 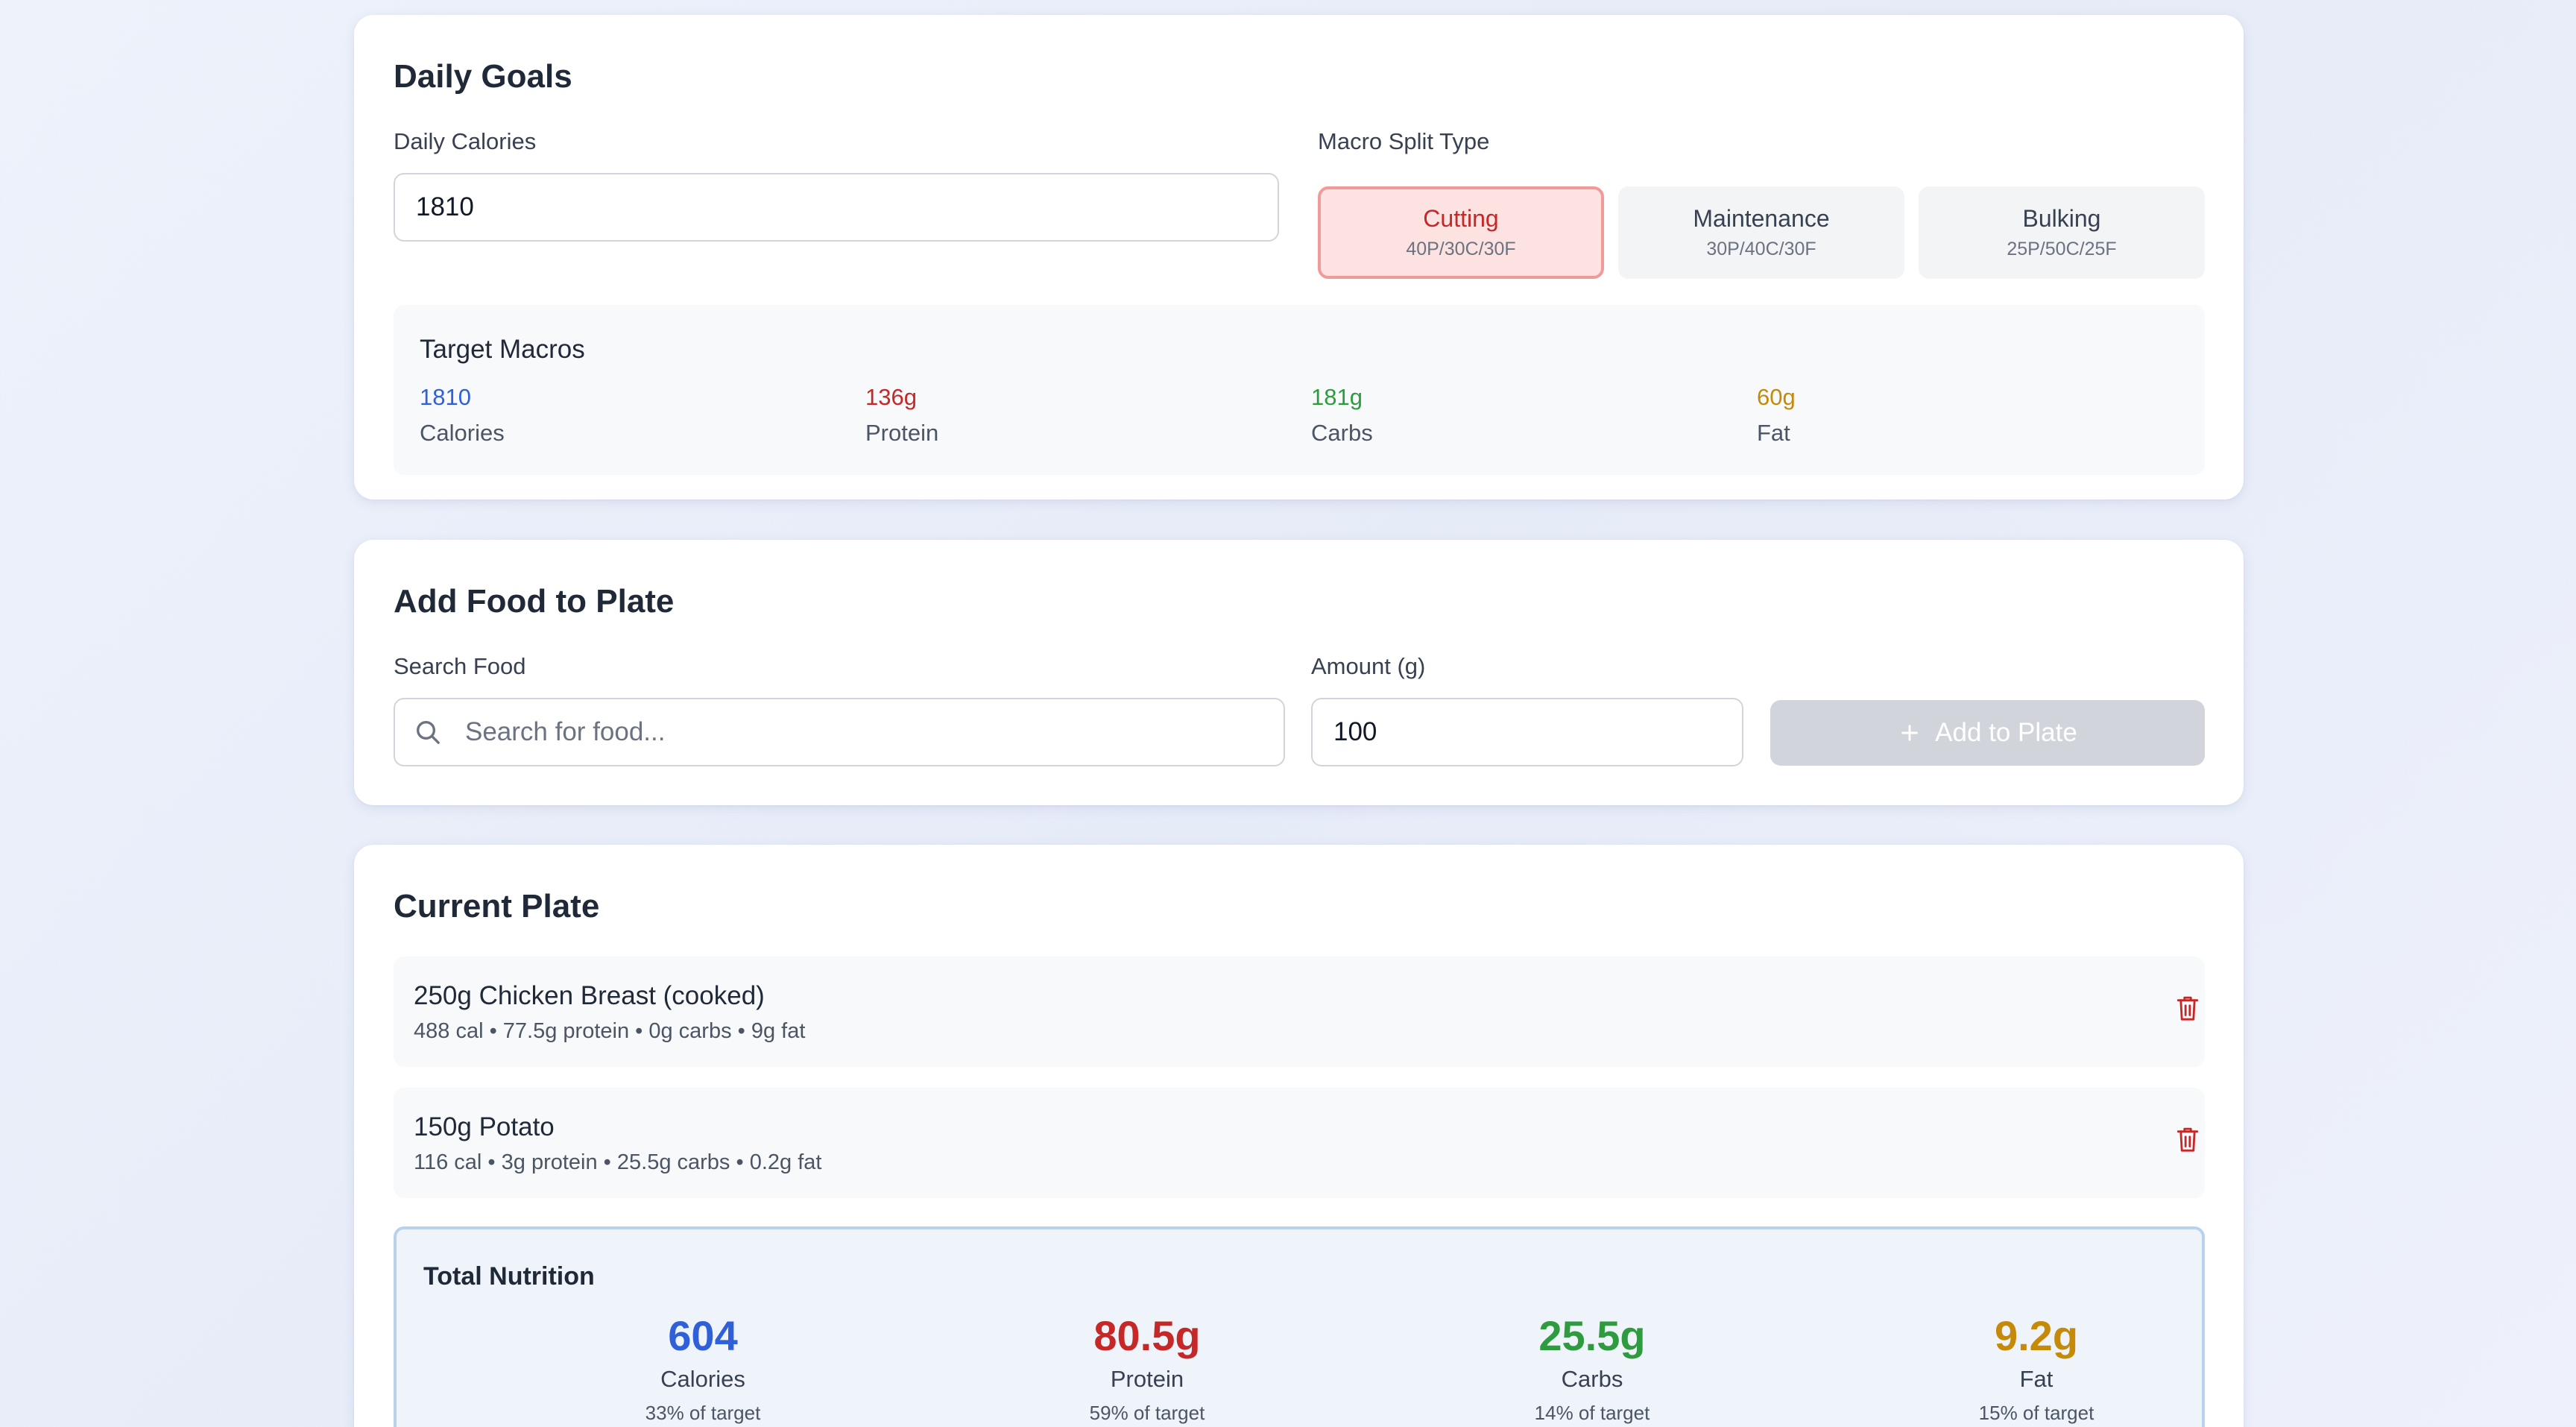 What do you see at coordinates (1773, 433) in the screenshot?
I see `target-fat-label: Fat` at bounding box center [1773, 433].